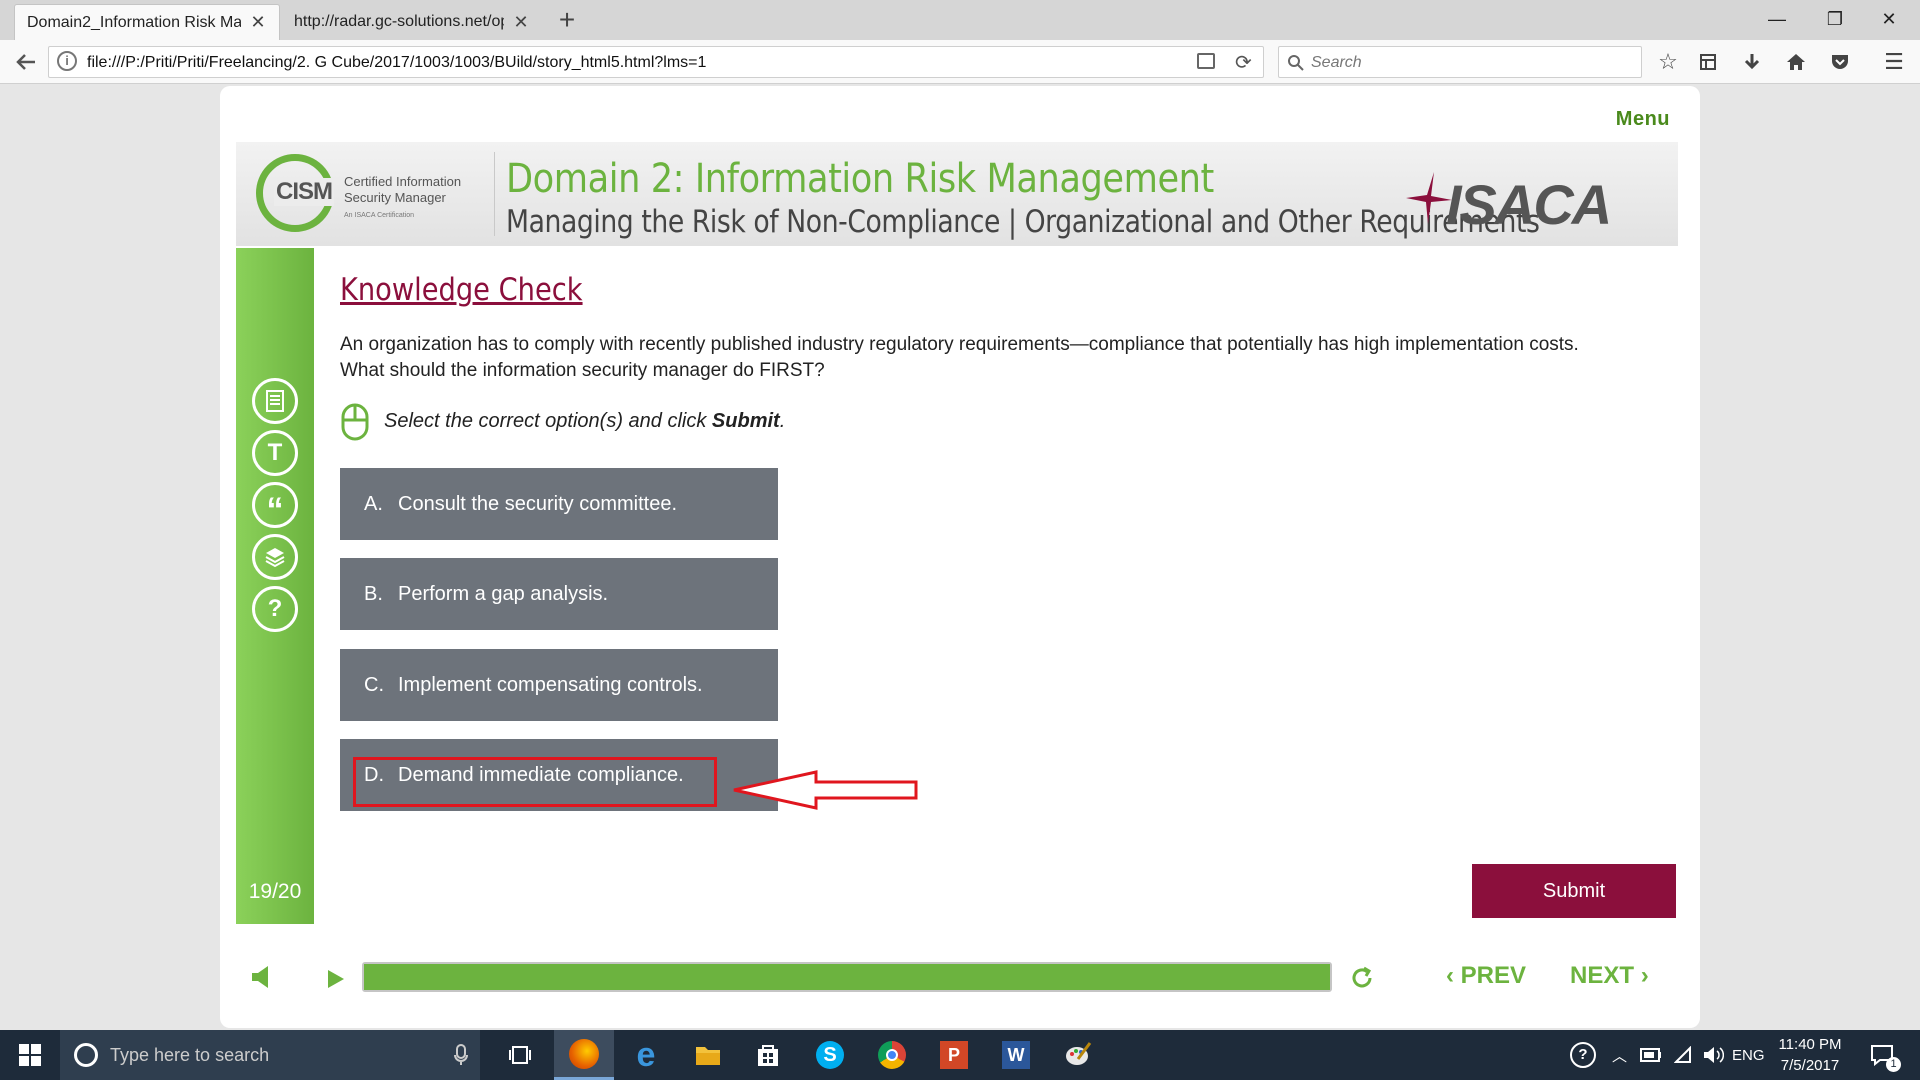 Image resolution: width=1920 pixels, height=1080 pixels. I want to click on microphone-icon, so click(461, 1055).